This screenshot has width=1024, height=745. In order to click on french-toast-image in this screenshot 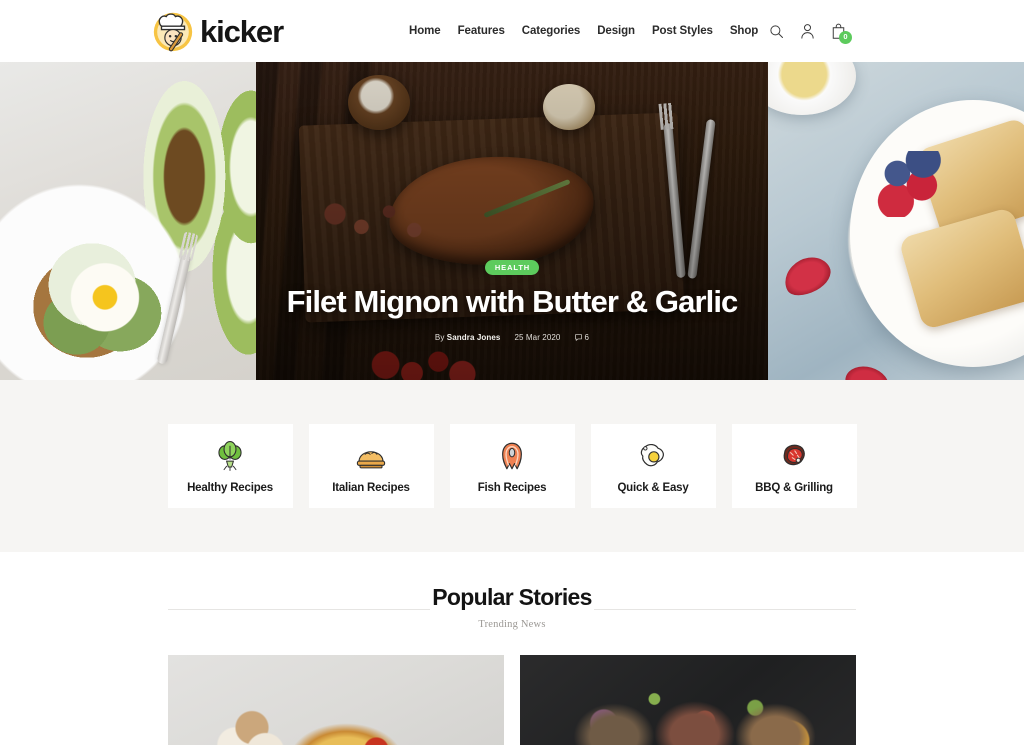, I will do `click(896, 221)`.